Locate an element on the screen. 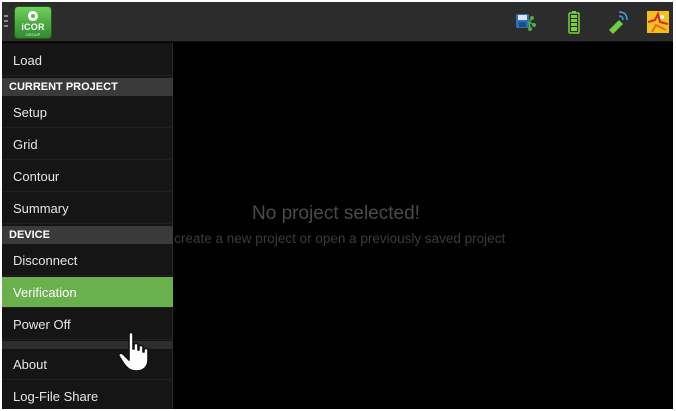 The height and width of the screenshot is (411, 676). drawer-item-disconnect: Disconnect is located at coordinates (87, 260).